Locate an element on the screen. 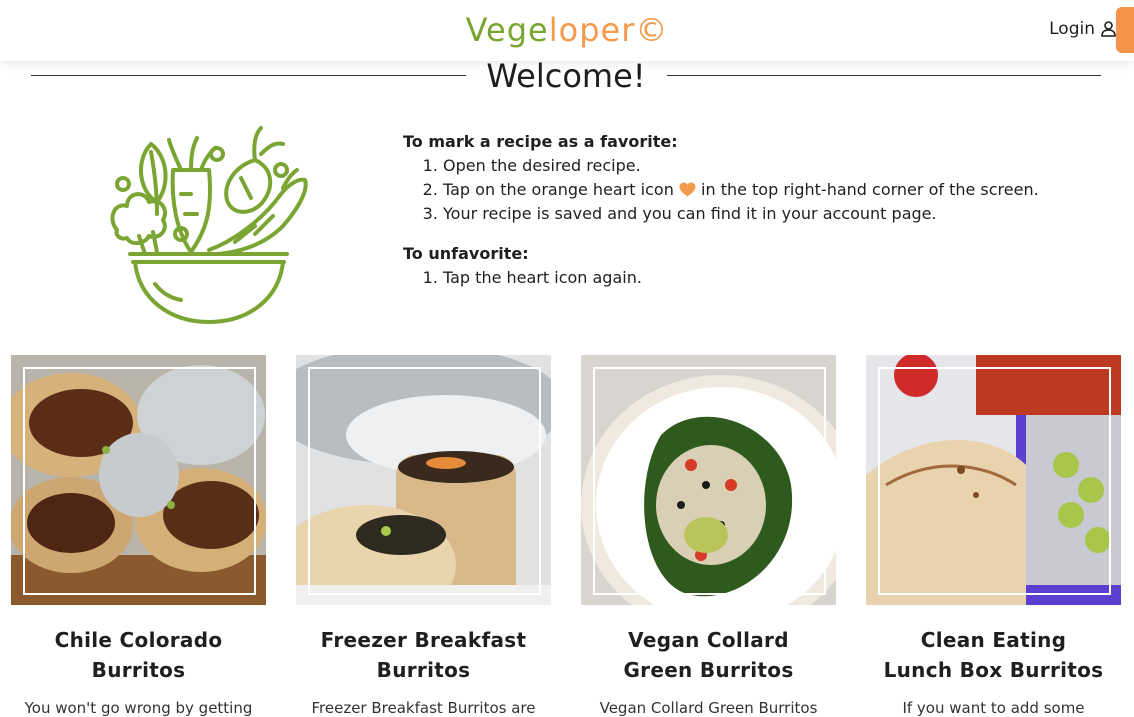  menu-toggle-tab is located at coordinates (1125, 30).